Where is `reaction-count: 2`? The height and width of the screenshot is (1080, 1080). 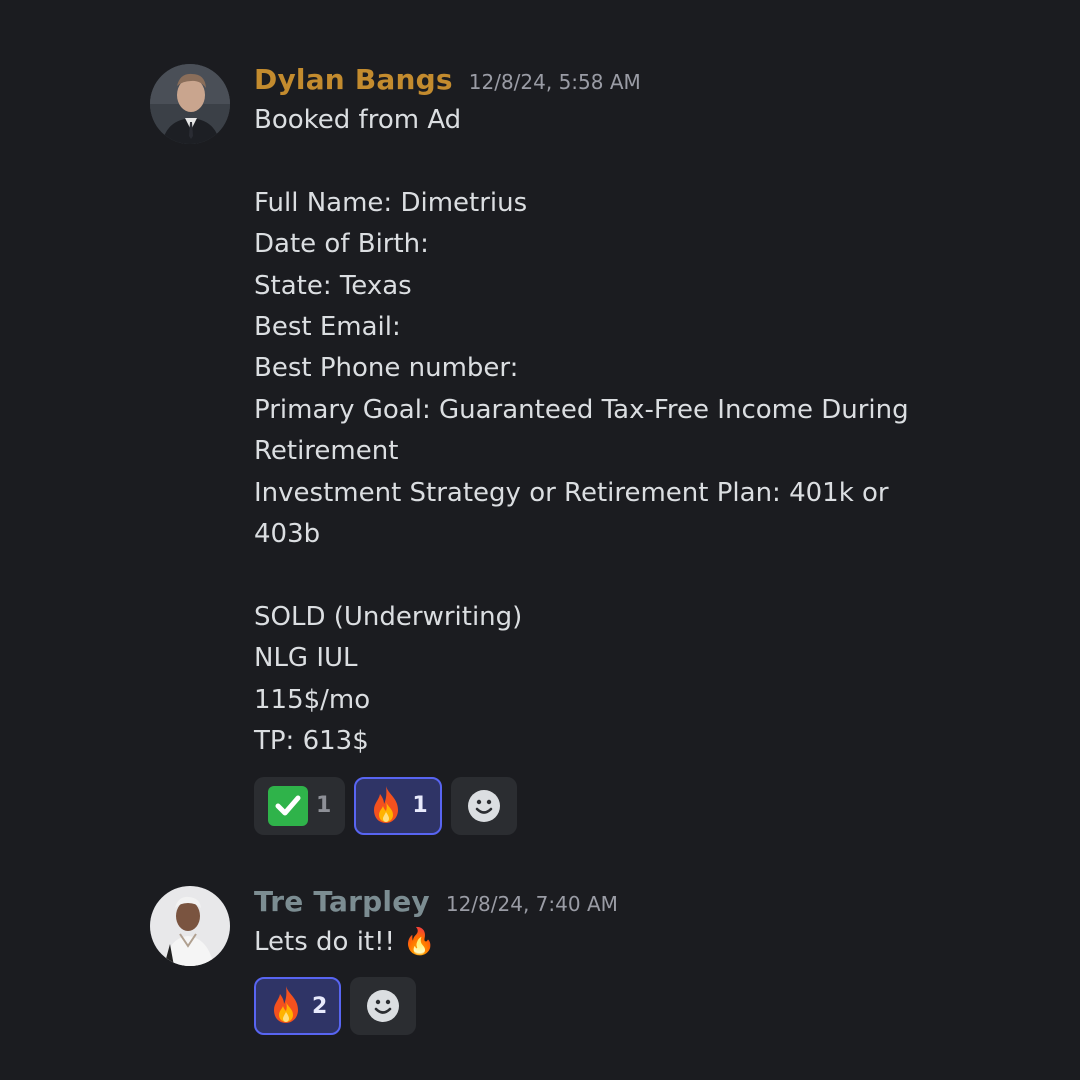 reaction-count: 2 is located at coordinates (320, 1006).